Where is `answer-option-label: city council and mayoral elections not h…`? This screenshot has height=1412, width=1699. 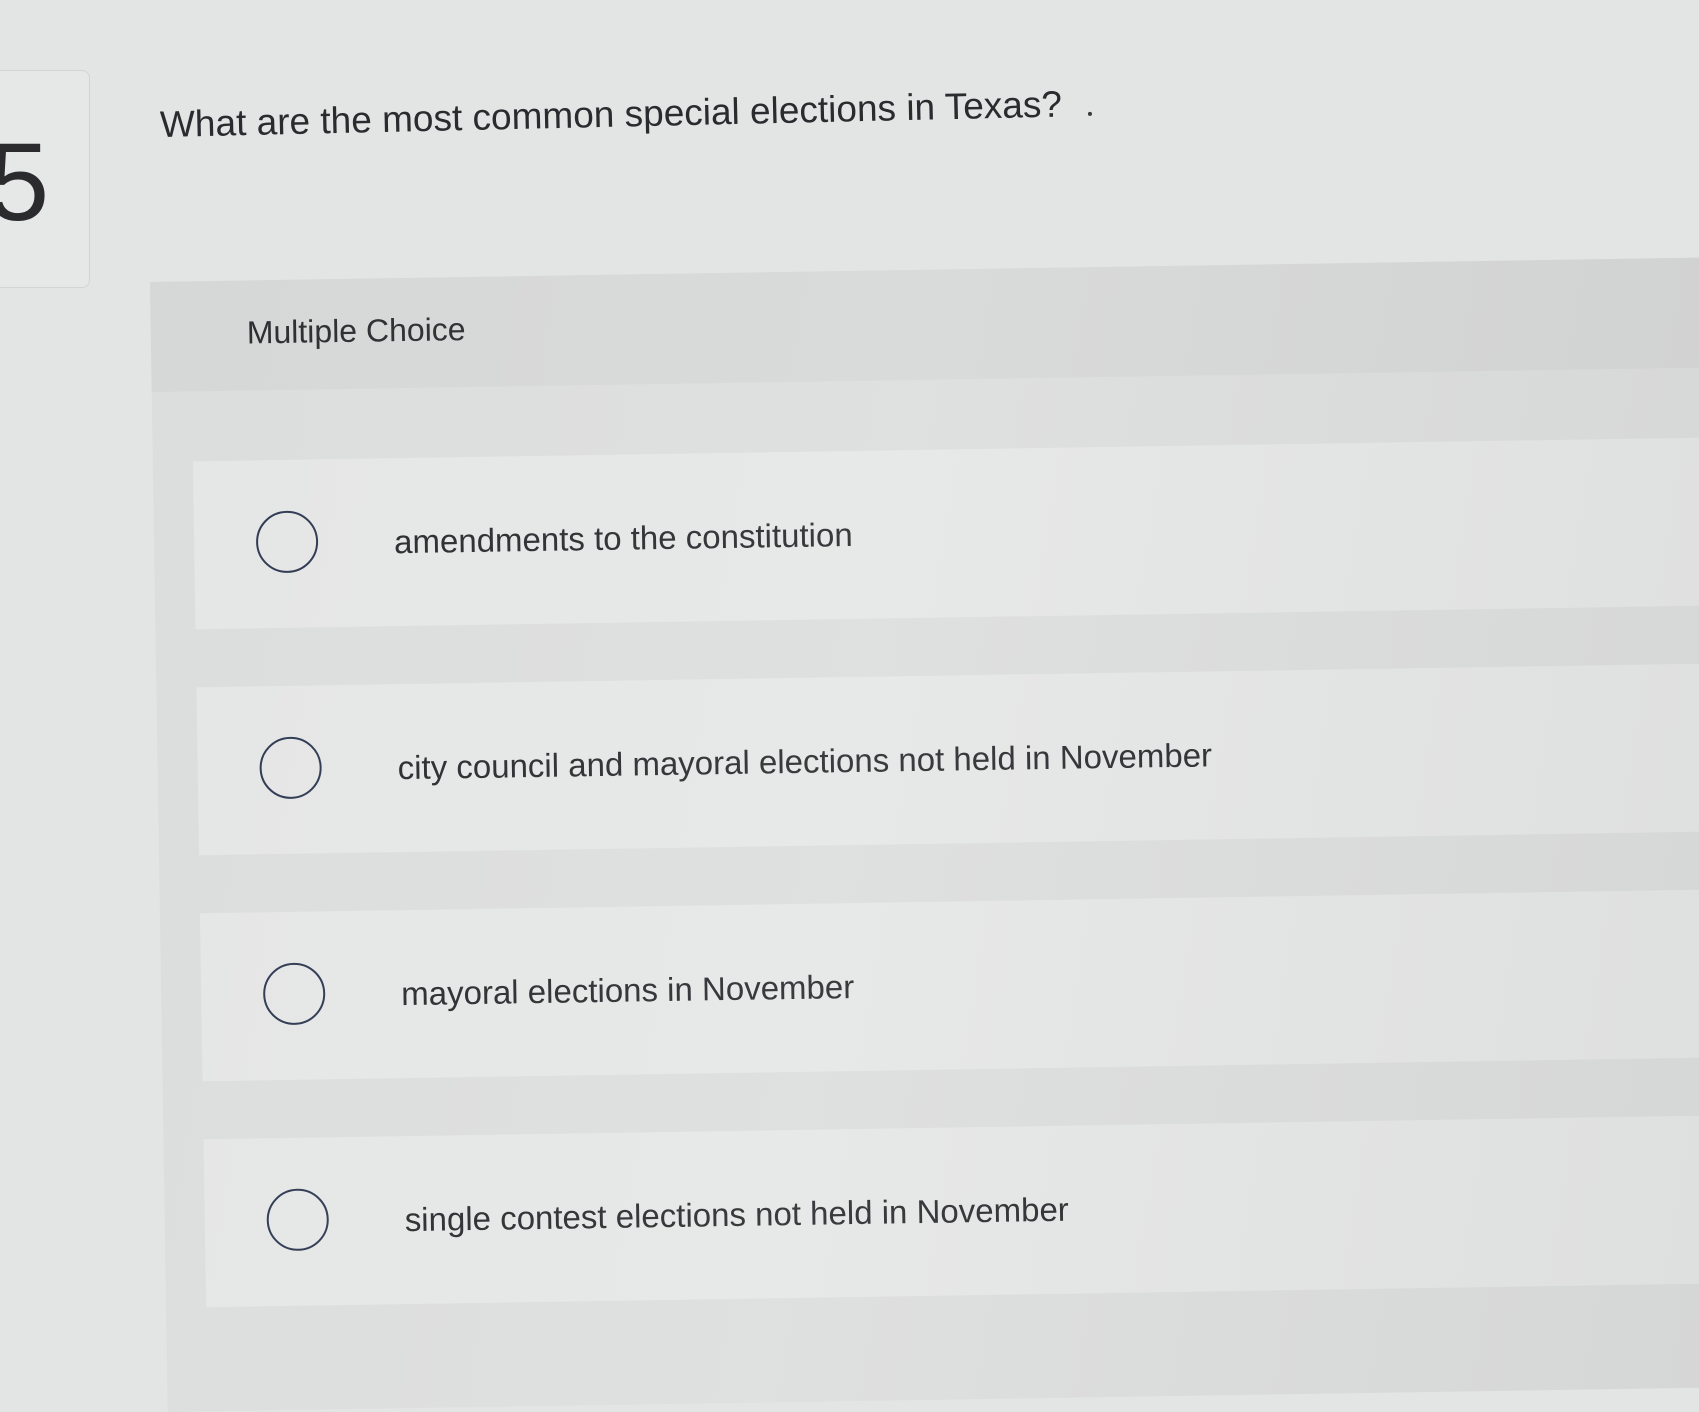 answer-option-label: city council and mayoral elections not h… is located at coordinates (805, 761).